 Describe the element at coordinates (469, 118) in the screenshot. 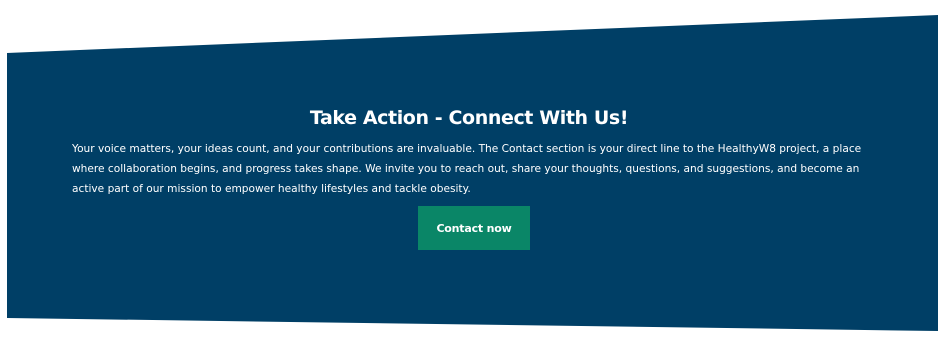

I see `section-title: Take Action - Connect With Us!` at that location.